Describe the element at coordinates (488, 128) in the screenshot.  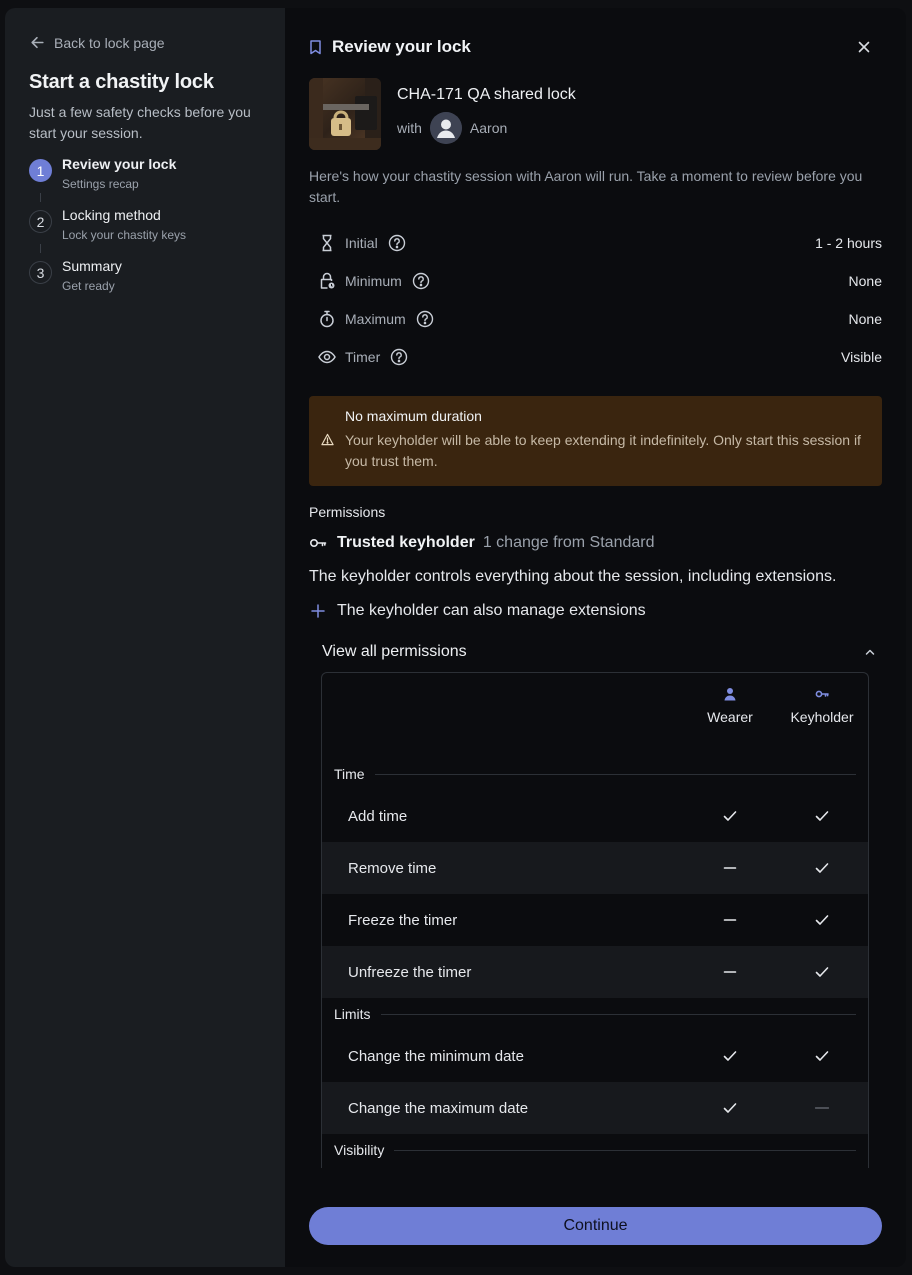
I see `keyholder-name: Aaron` at that location.